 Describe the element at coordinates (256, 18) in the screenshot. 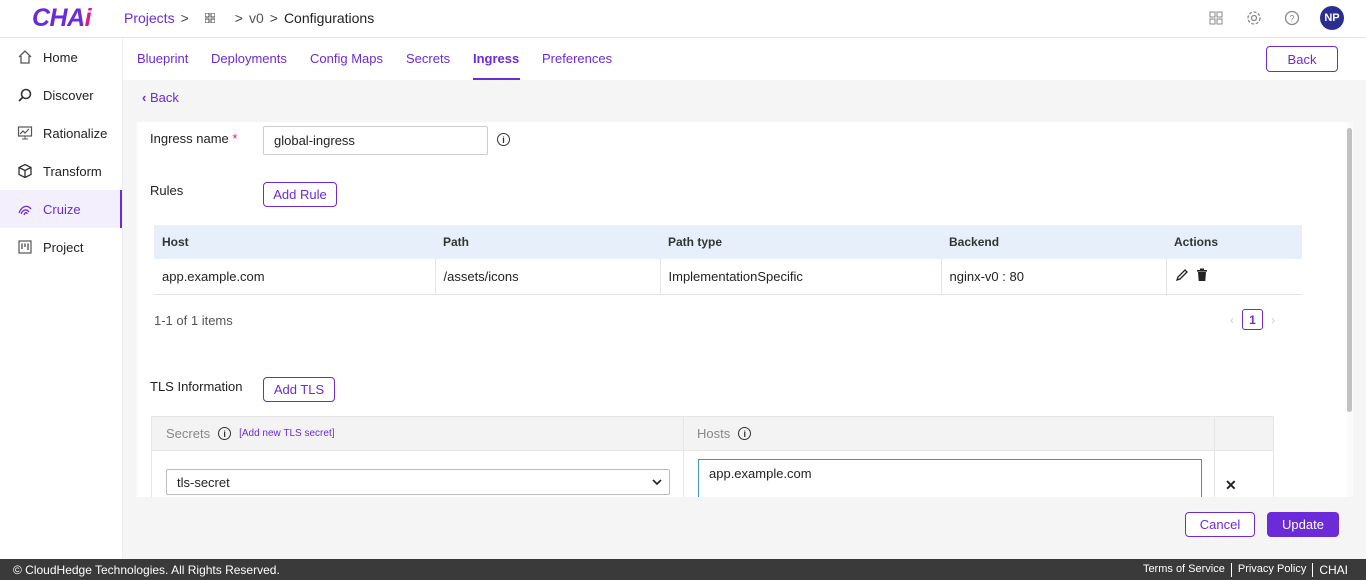

I see `breadcrumb-version: v0` at that location.